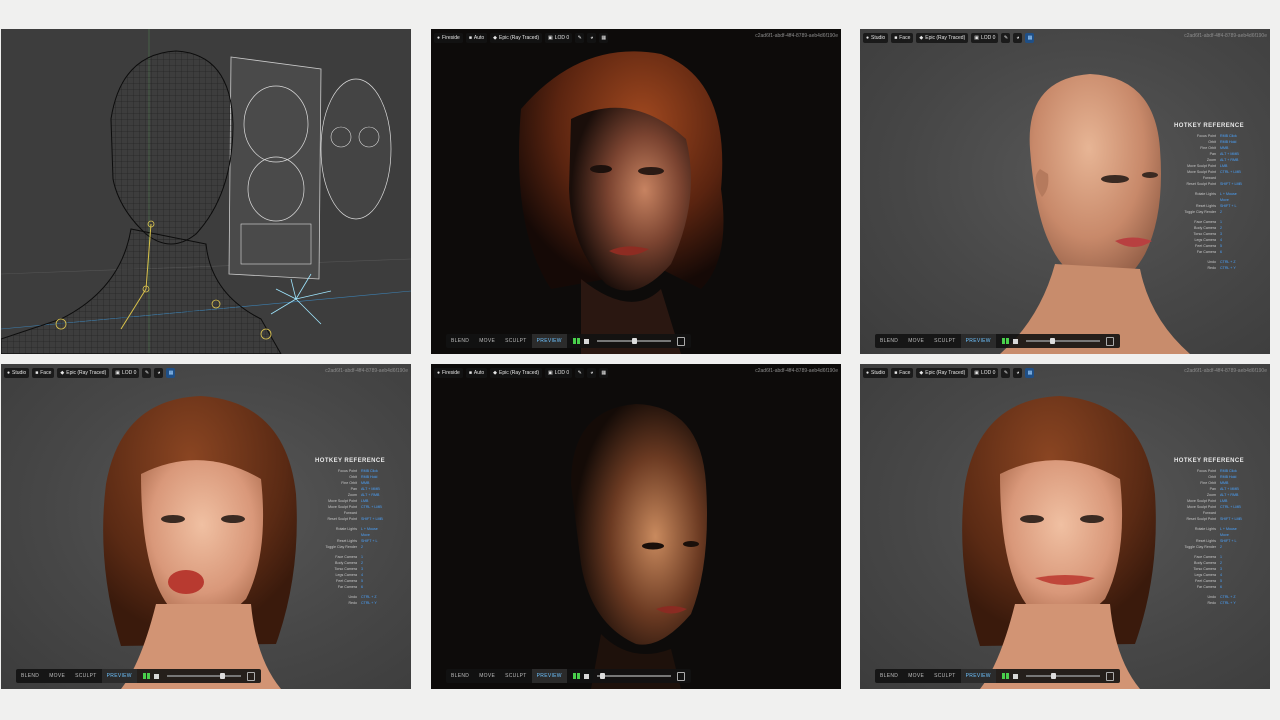  What do you see at coordinates (796, 371) in the screenshot?
I see `session-id-text: c2ad6f1-abdf-4ff4-8789-aeb4d6f190e` at bounding box center [796, 371].